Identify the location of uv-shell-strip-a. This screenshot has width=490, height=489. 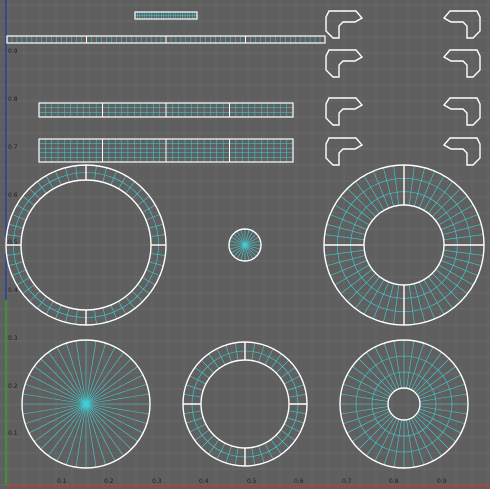
(166, 110).